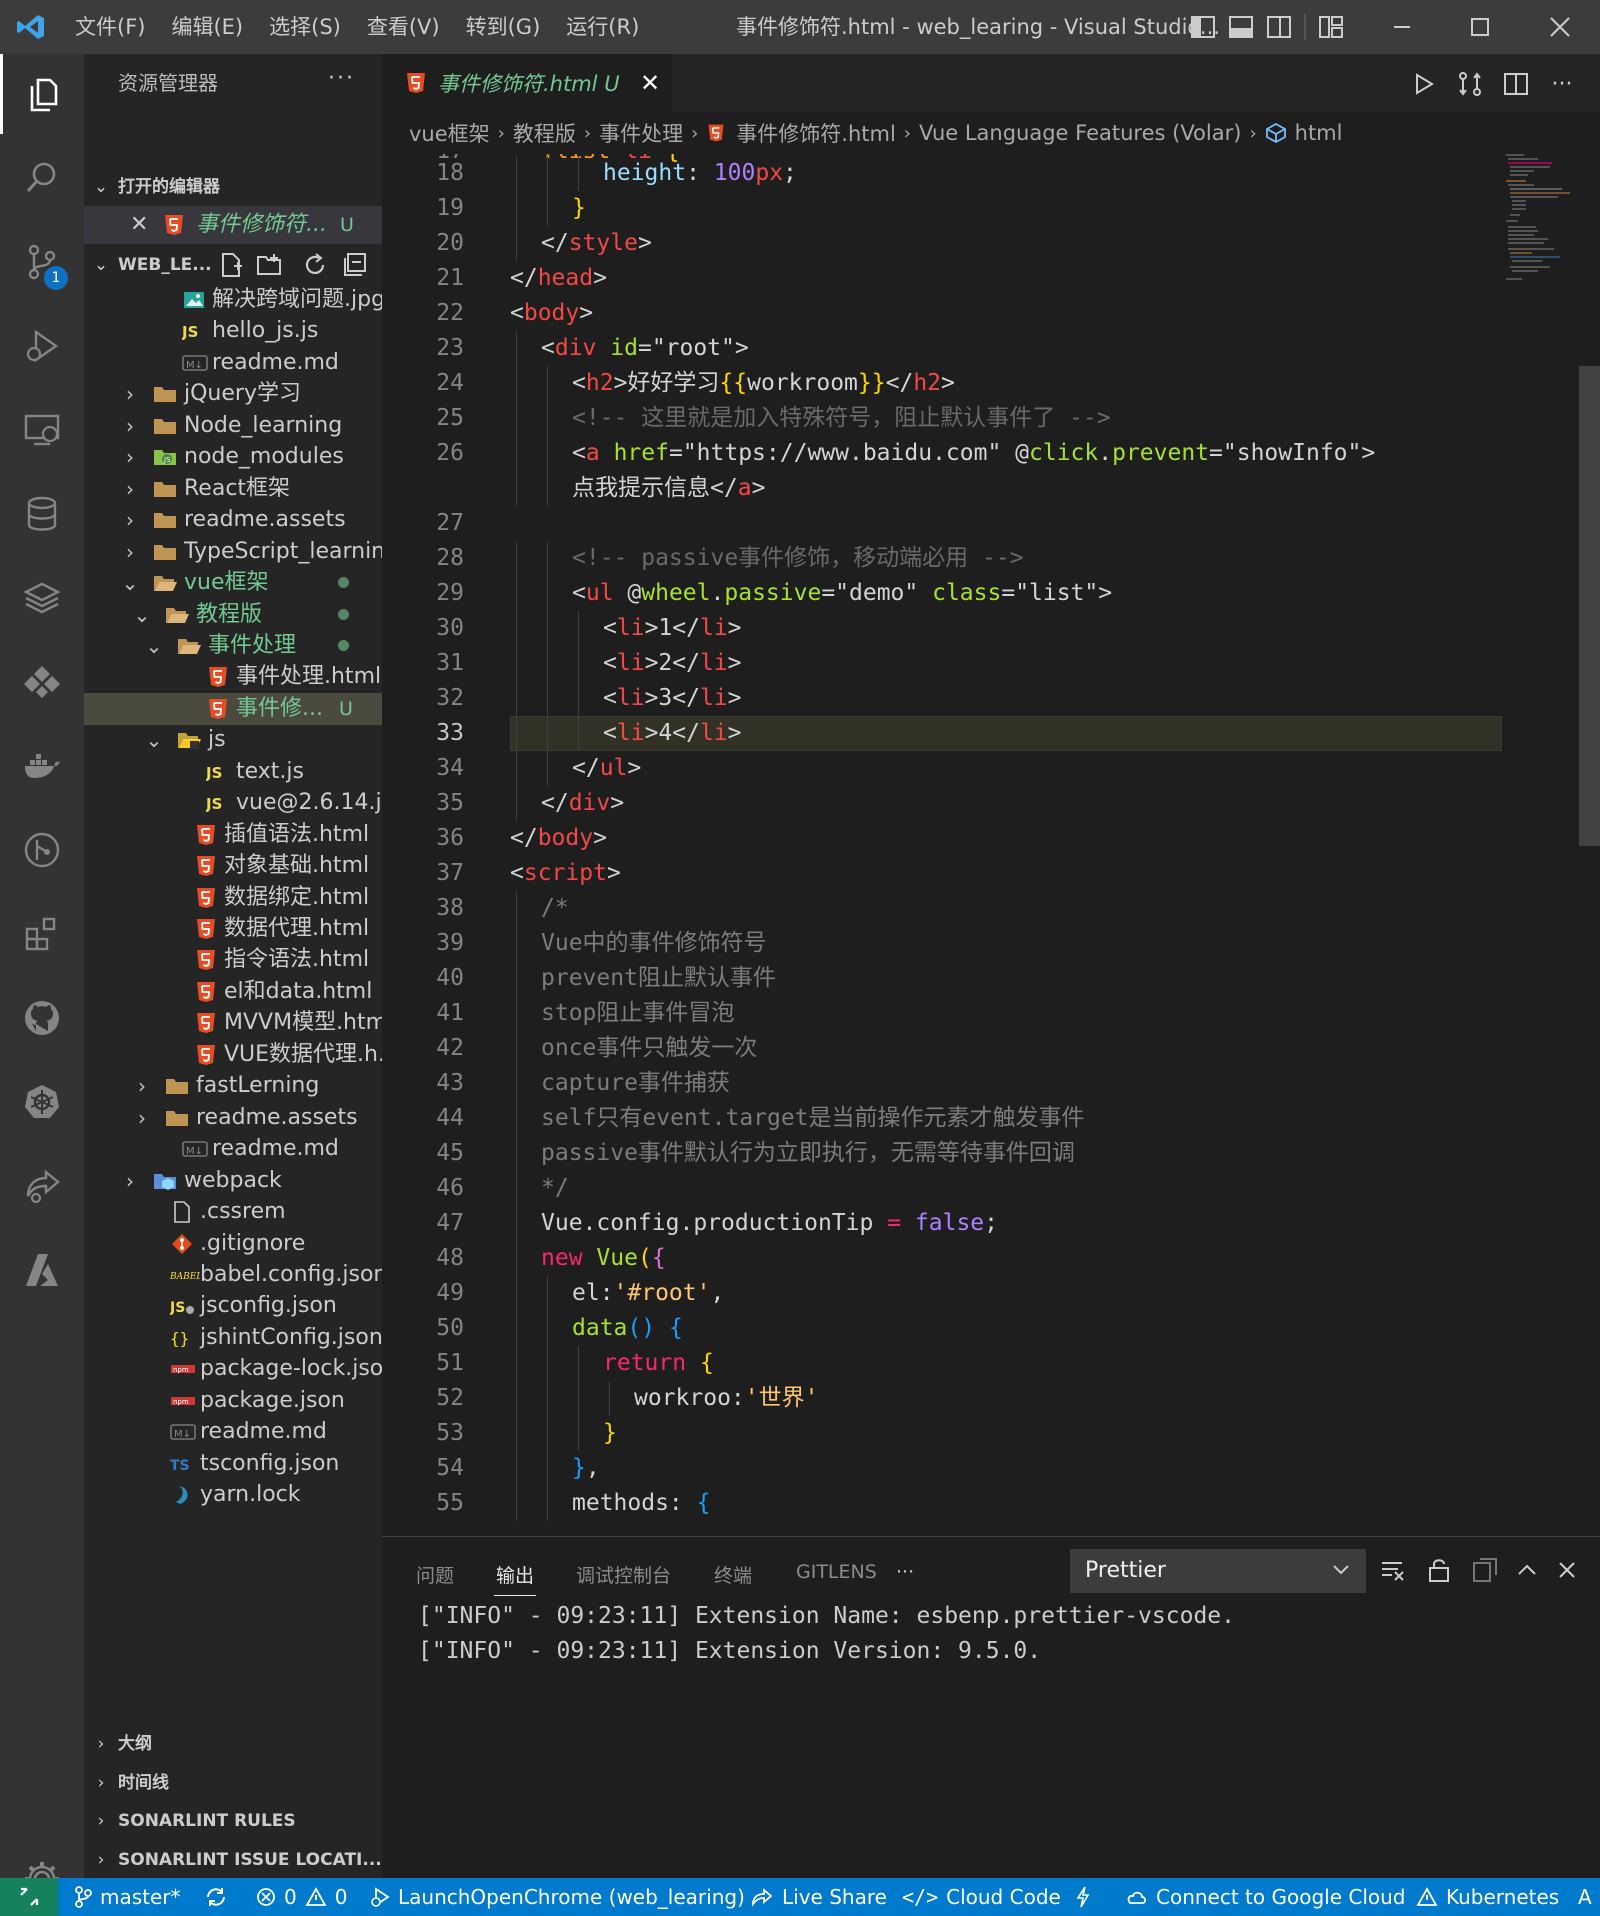  What do you see at coordinates (341, 78) in the screenshot?
I see `more-actions-icon: ···` at bounding box center [341, 78].